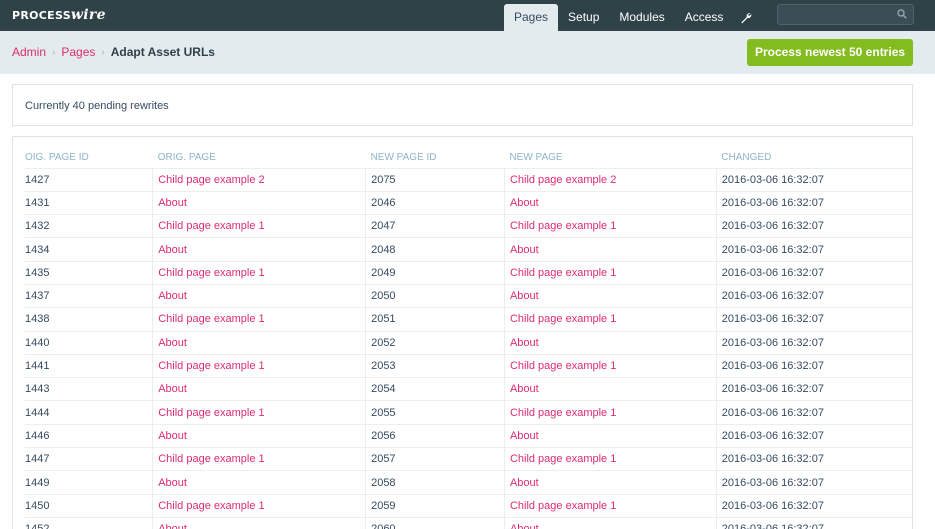  I want to click on new-page-link: Child page example 2, so click(563, 180).